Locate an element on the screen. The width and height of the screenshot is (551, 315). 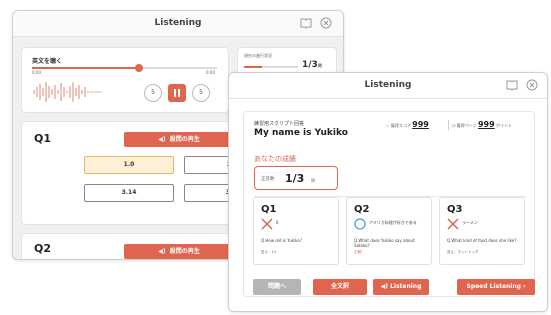
forward-button: 5 is located at coordinates (201, 93).